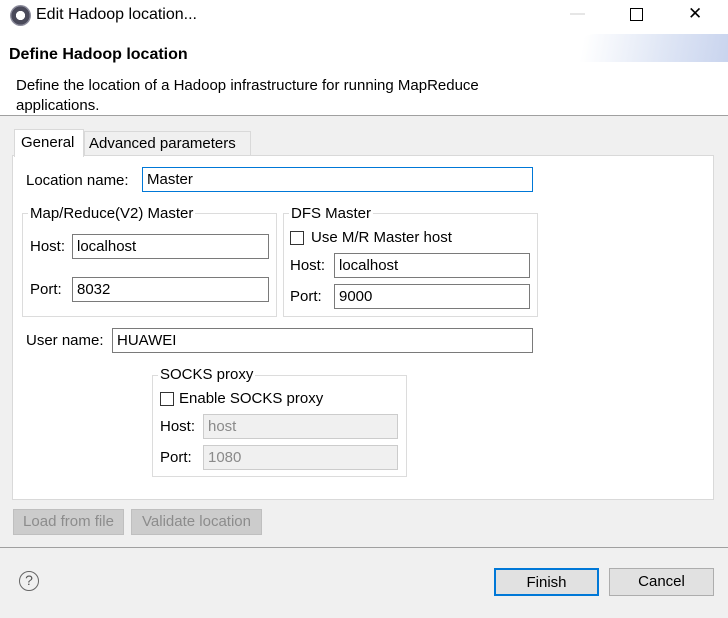 Image resolution: width=728 pixels, height=618 pixels. Describe the element at coordinates (661, 582) in the screenshot. I see `cancel-button: Cancel` at that location.